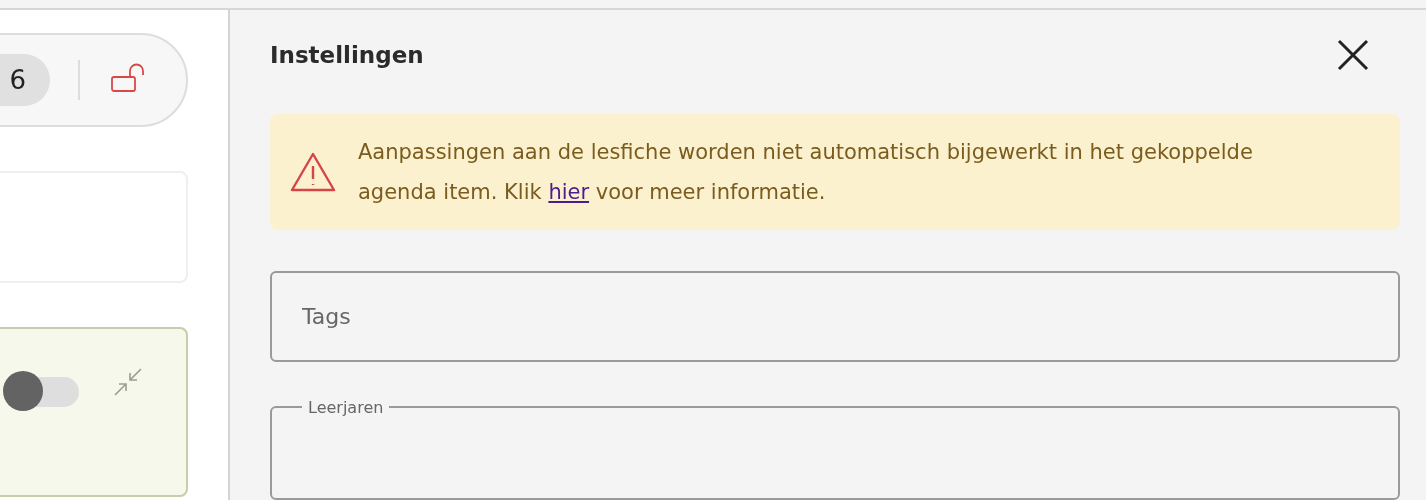 The image size is (1426, 500). I want to click on toggle-switch, so click(41, 392).